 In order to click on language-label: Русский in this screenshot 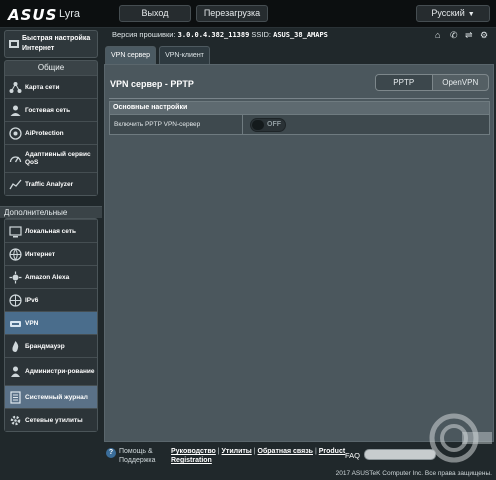, I will do `click(448, 13)`.